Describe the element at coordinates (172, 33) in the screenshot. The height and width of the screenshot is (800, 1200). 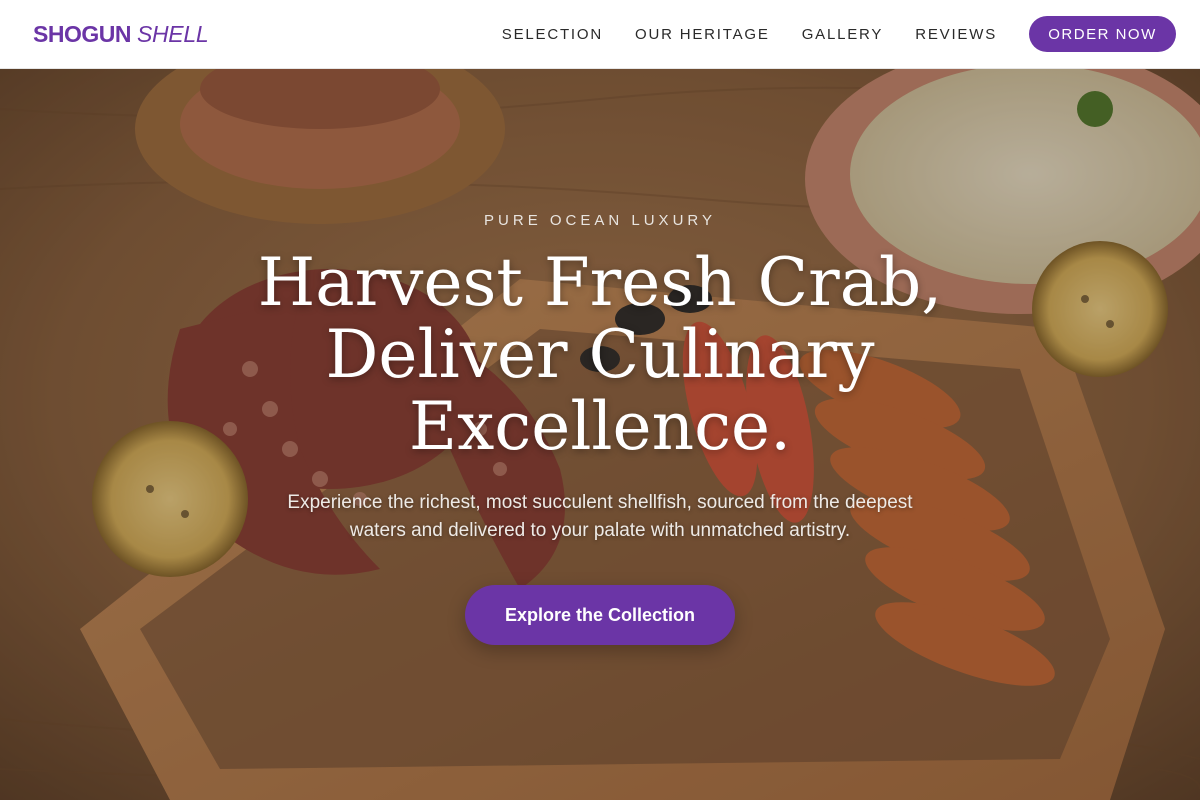
I see `brand-accent: SHELL` at that location.